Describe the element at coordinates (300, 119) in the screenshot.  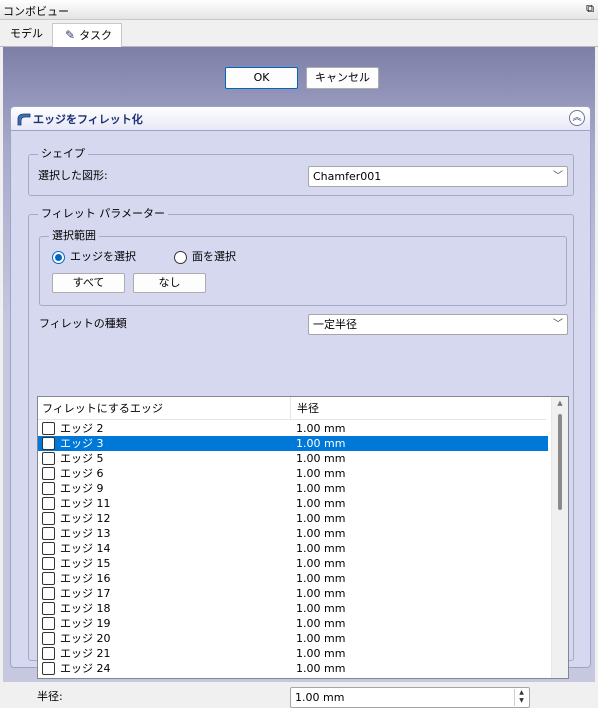
I see `panel-header: エッジをフィレット化 ︽` at that location.